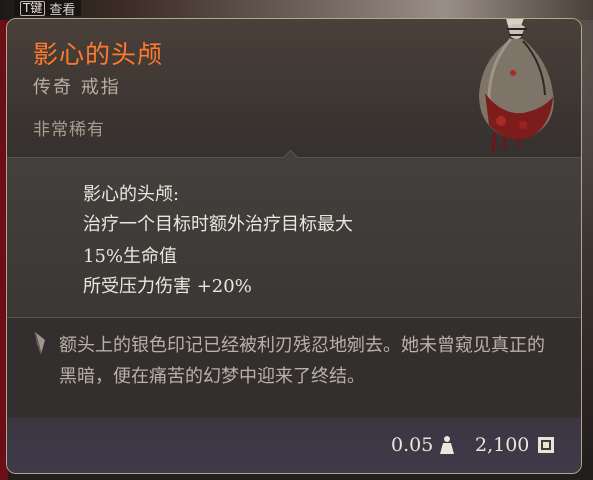 The width and height of the screenshot is (593, 480). Describe the element at coordinates (294, 445) in the screenshot. I see `tooltip-footer: 0.05 2,100` at that location.